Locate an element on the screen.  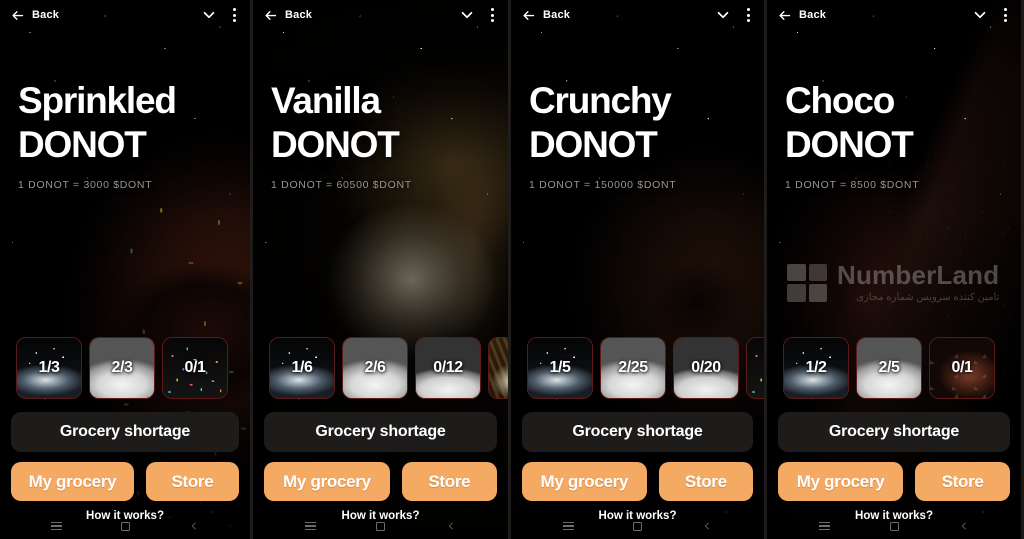
list-item: 2/6 is located at coordinates (375, 368).